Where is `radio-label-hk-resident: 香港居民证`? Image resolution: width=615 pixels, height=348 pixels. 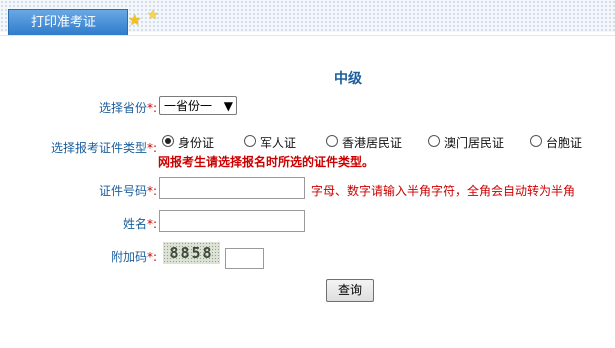 radio-label-hk-resident: 香港居民证 is located at coordinates (372, 143).